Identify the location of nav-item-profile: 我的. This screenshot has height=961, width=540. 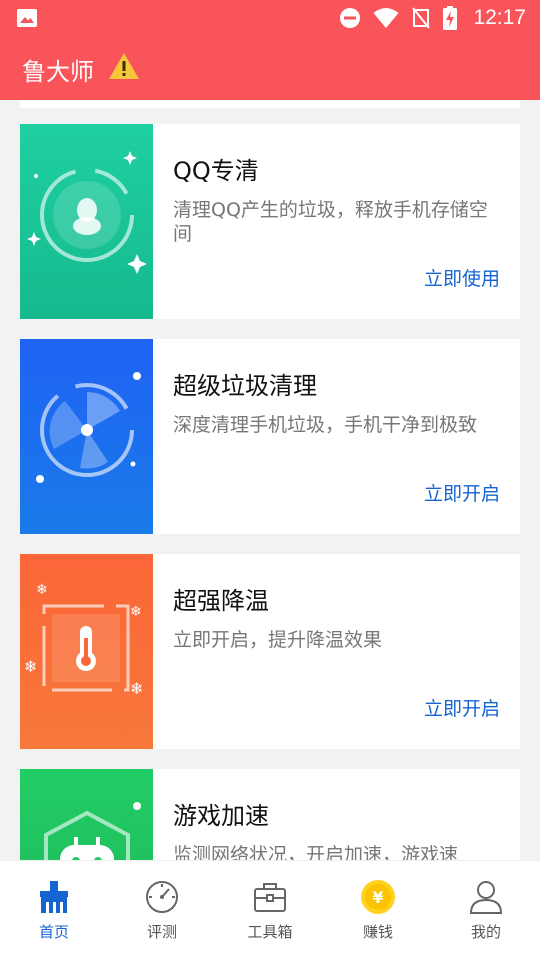
(486, 911).